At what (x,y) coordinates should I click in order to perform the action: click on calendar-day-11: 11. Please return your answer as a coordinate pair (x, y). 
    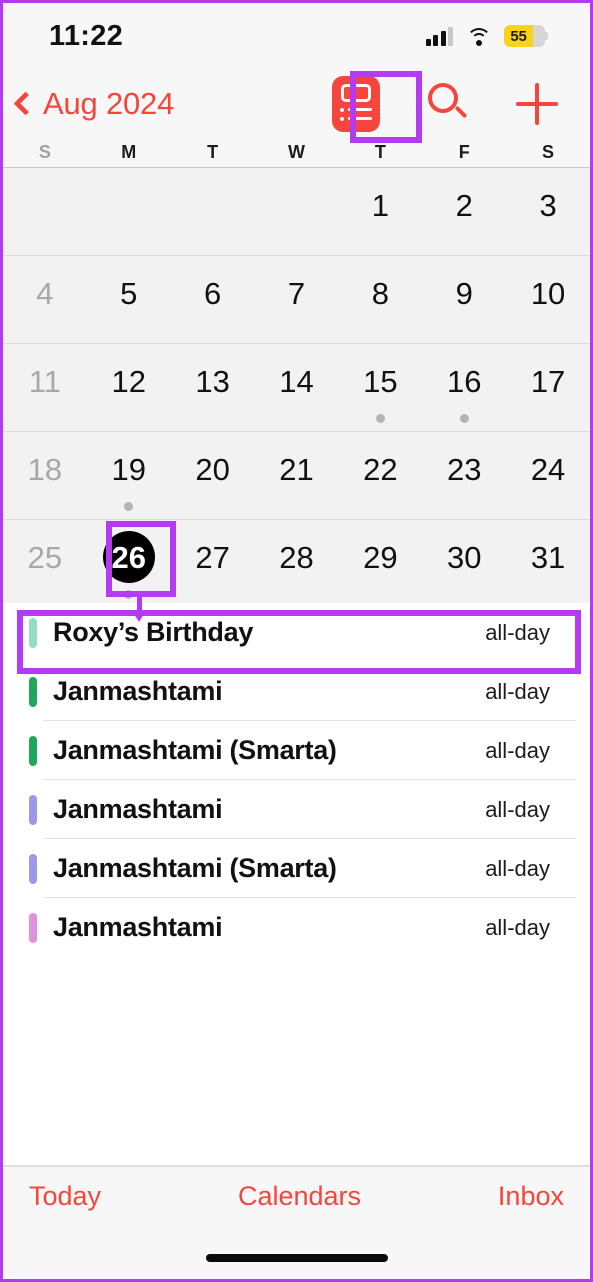
    Looking at the image, I should click on (45, 387).